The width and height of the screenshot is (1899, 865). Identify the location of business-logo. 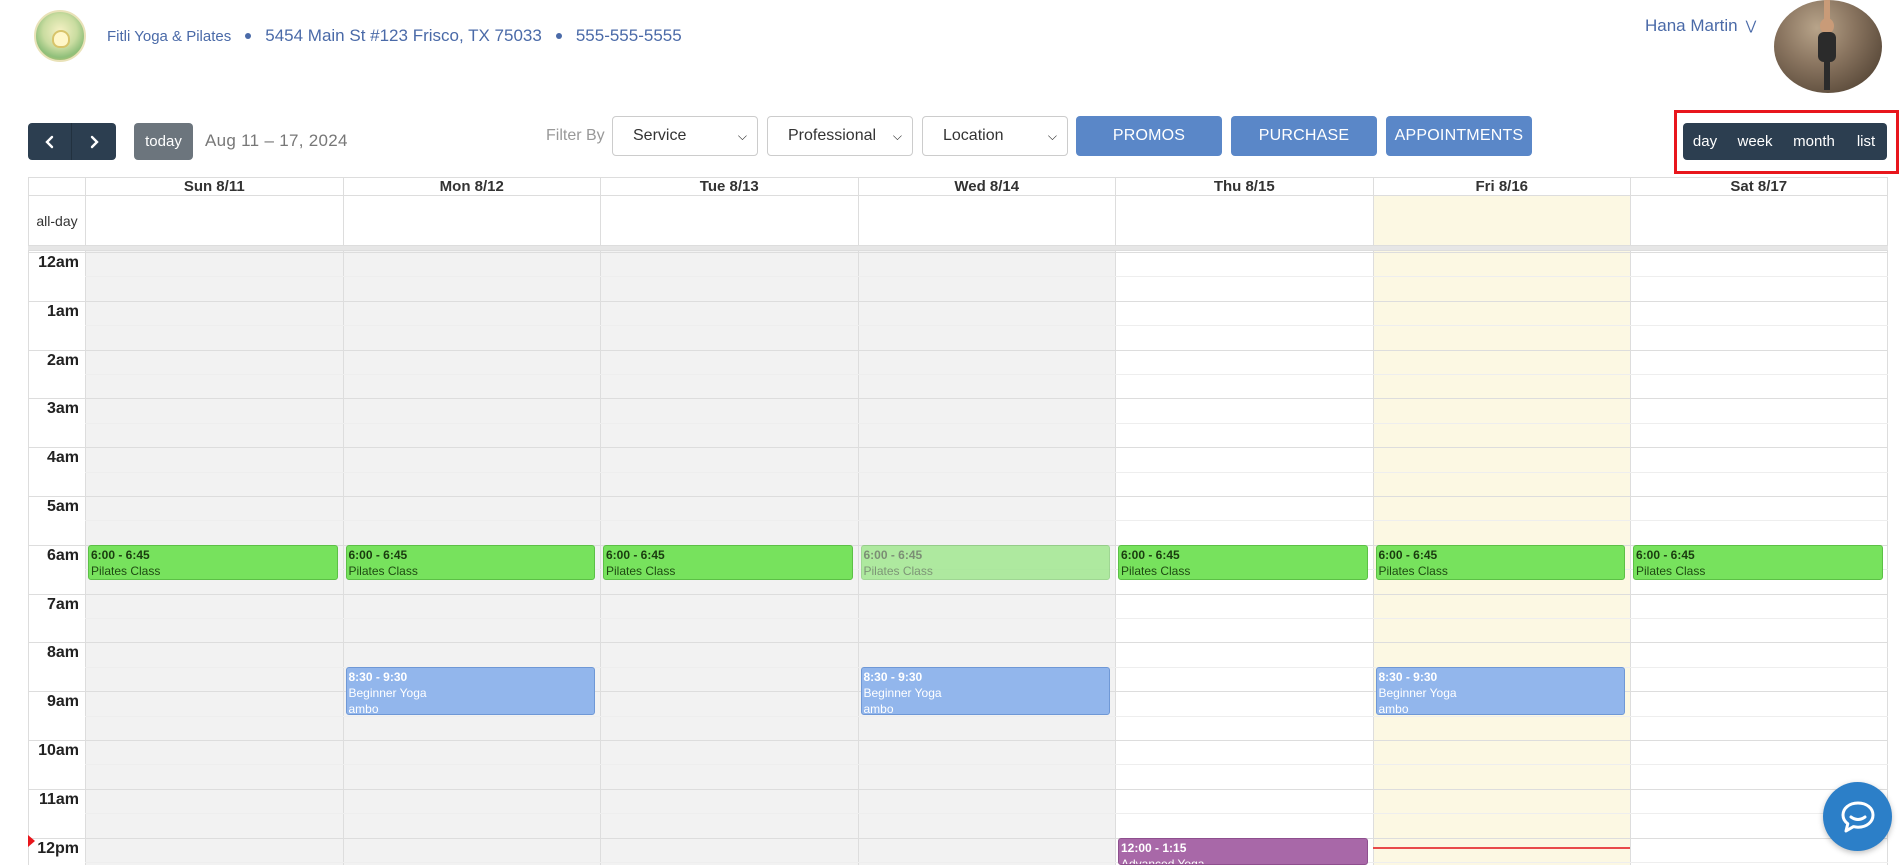
(60, 36).